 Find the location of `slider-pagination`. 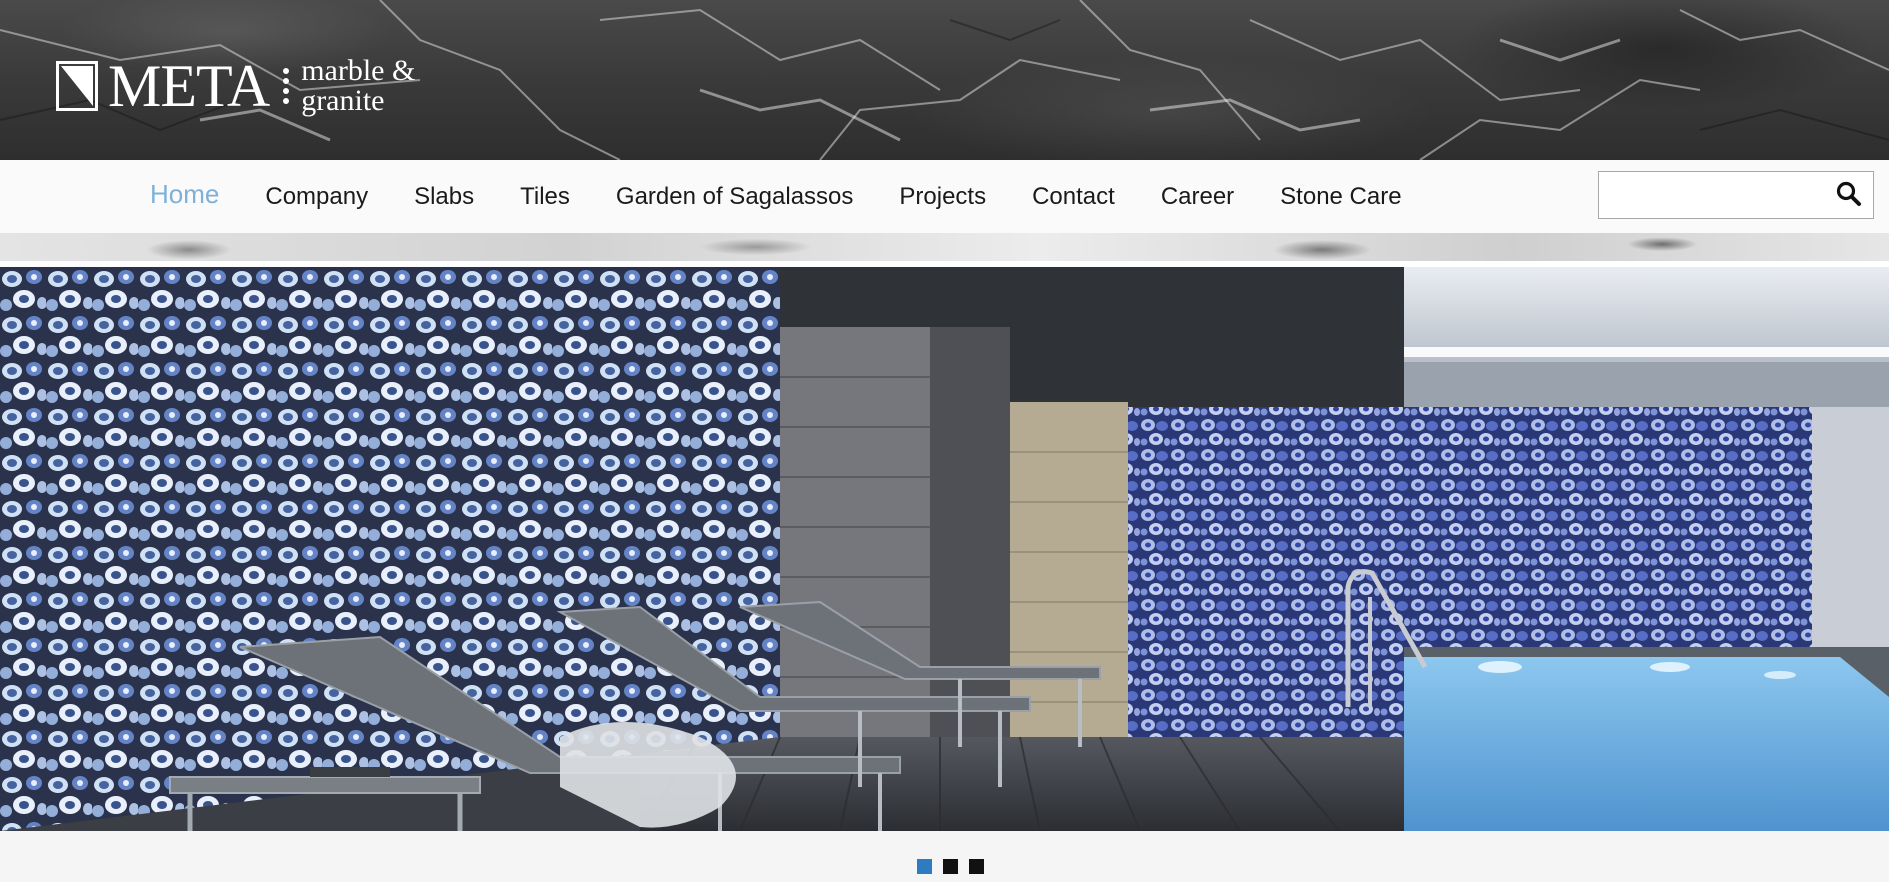

slider-pagination is located at coordinates (956, 866).